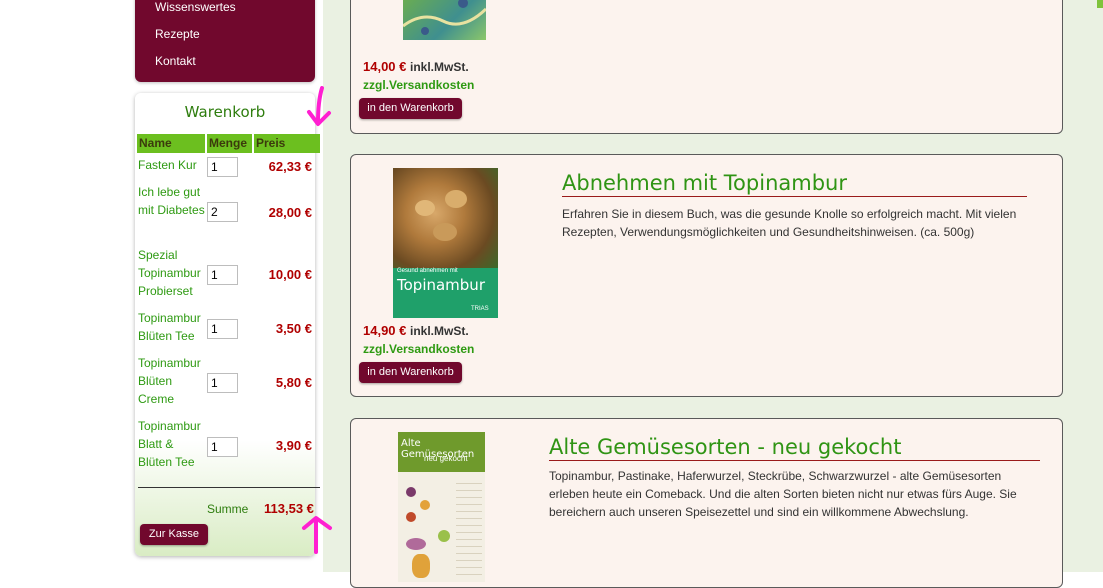 This screenshot has width=1103, height=588. Describe the element at coordinates (293, 328) in the screenshot. I see `cart-item-price: 3,50 €` at that location.